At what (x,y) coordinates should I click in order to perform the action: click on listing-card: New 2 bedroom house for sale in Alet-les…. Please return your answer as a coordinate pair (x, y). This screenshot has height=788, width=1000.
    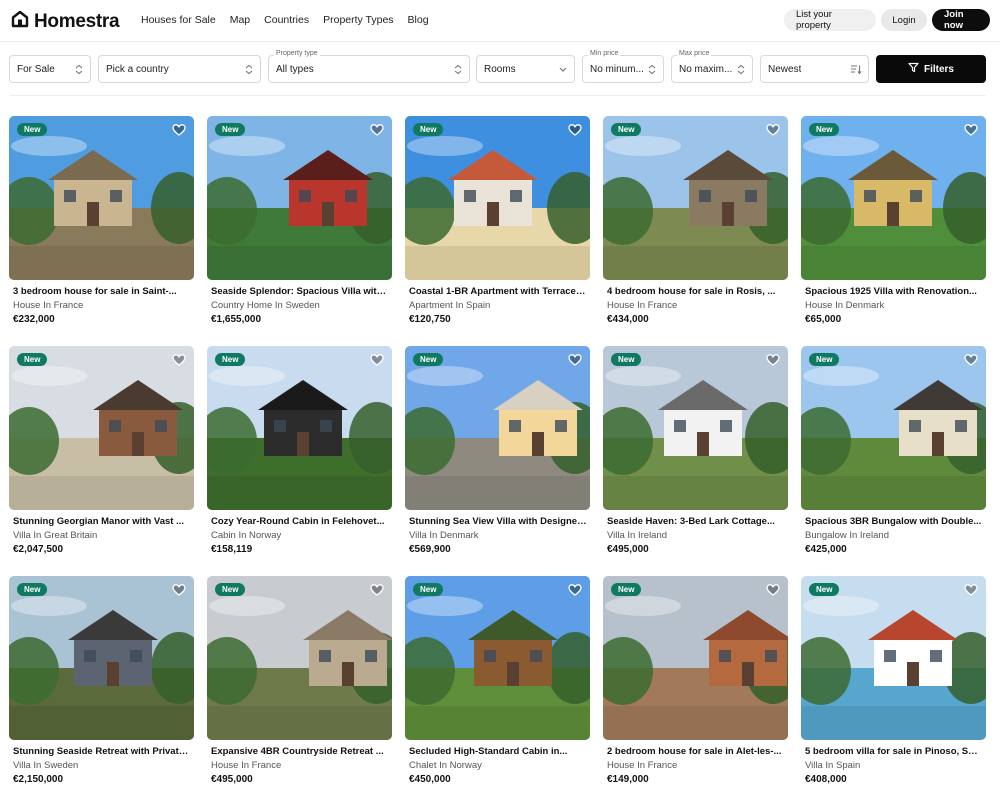
    Looking at the image, I should click on (695, 682).